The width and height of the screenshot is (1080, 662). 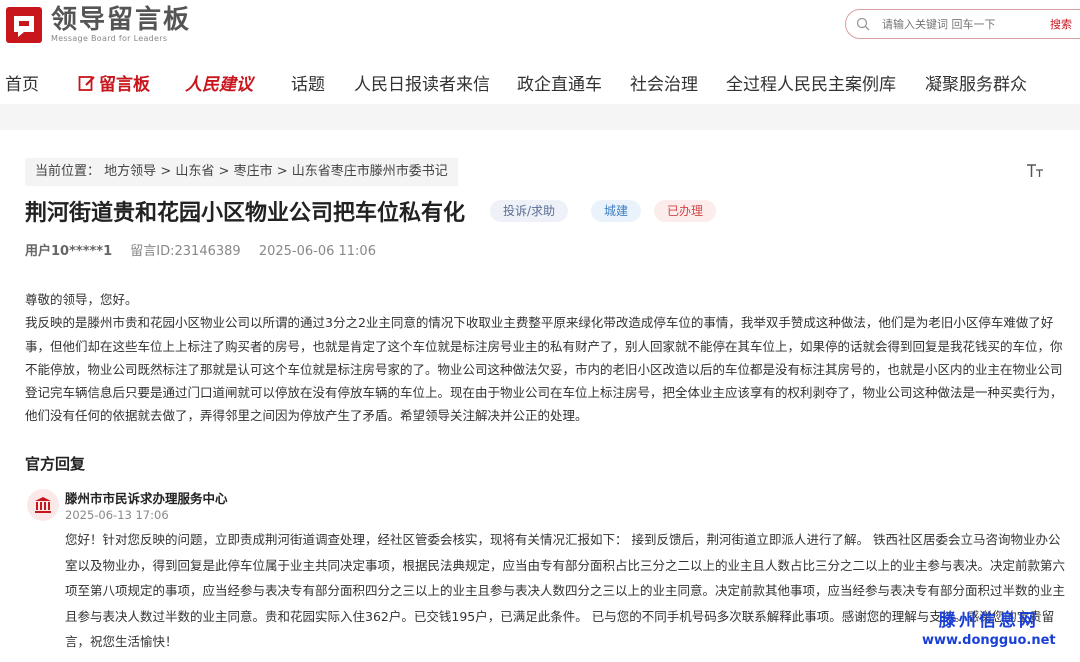 What do you see at coordinates (22, 82) in the screenshot?
I see `nav-item-home: 首页` at bounding box center [22, 82].